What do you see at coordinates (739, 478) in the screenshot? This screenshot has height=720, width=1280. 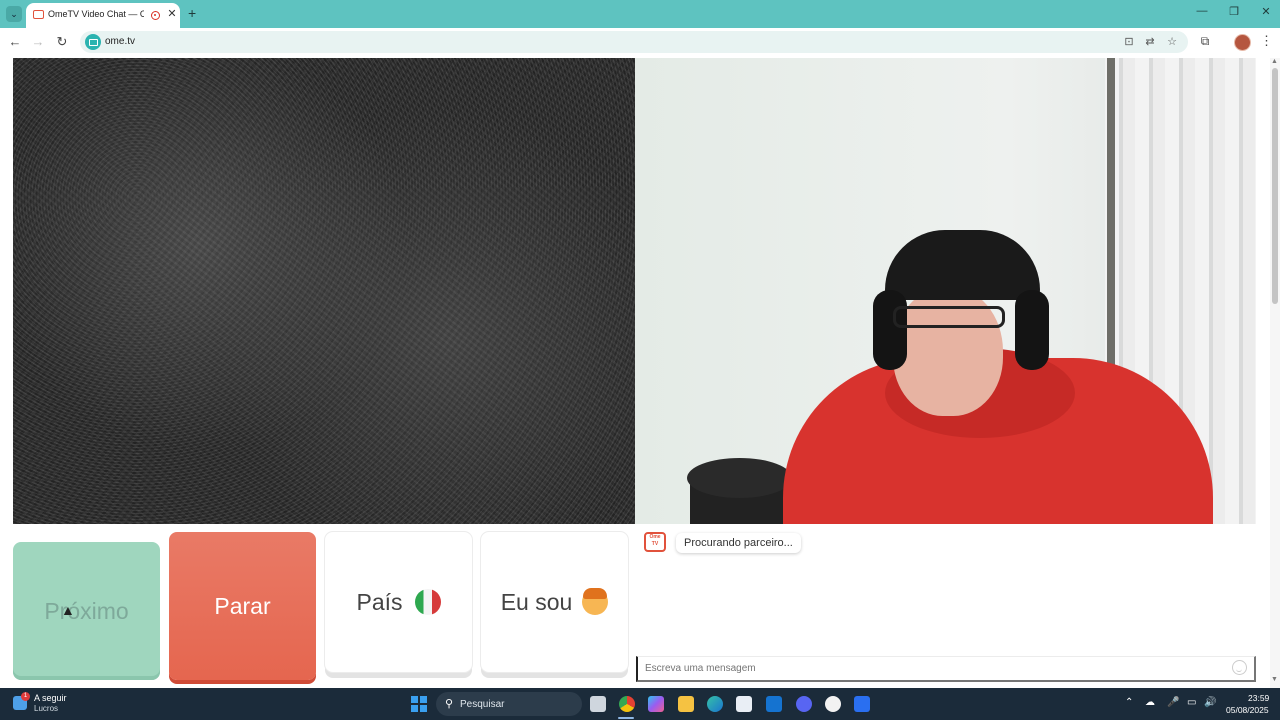 I see `camera-scene-stool` at bounding box center [739, 478].